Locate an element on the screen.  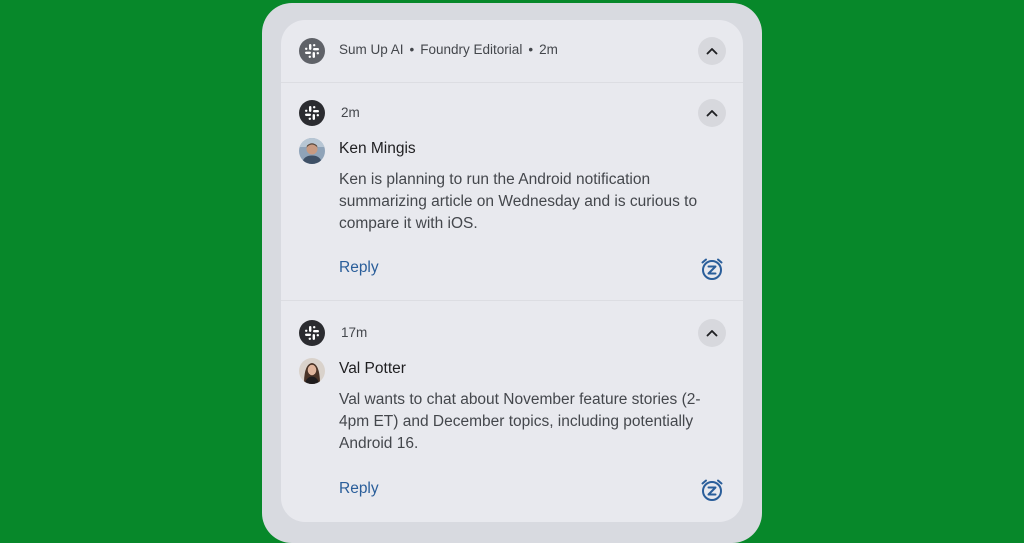
notification-time: 17m is located at coordinates (354, 332).